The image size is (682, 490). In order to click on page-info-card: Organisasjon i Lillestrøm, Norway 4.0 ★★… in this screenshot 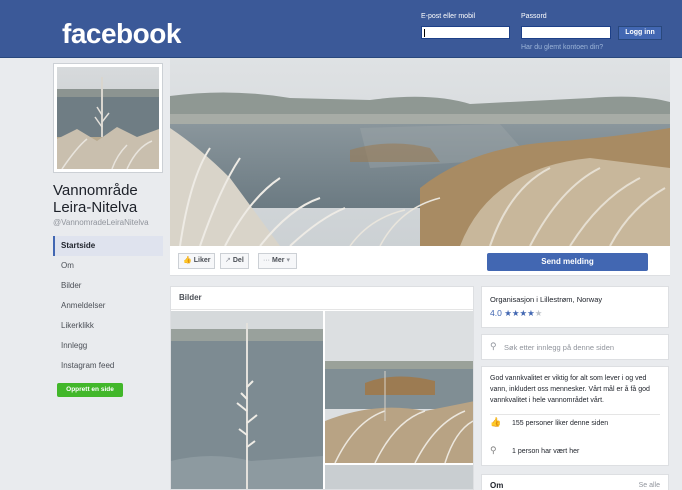, I will do `click(575, 307)`.